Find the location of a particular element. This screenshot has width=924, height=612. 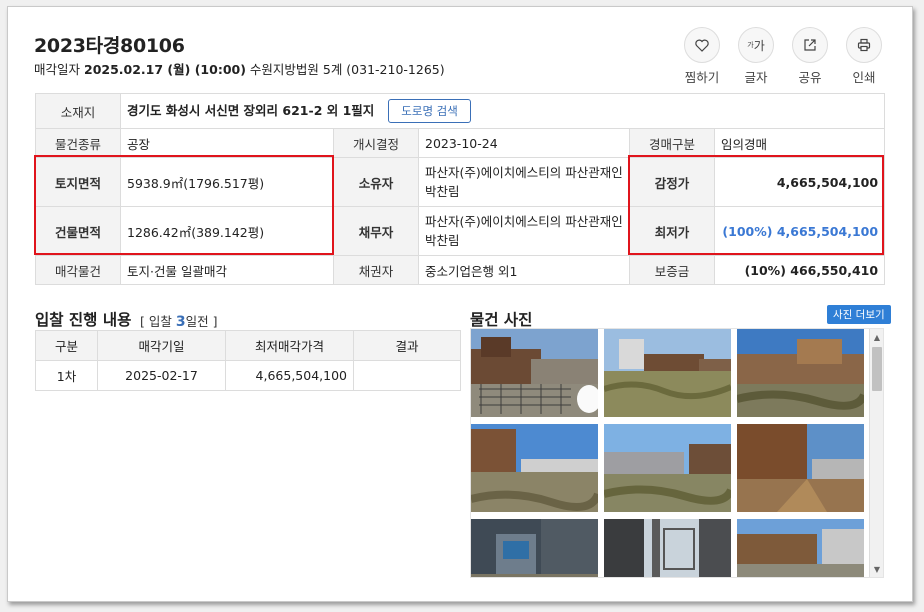

print-label: 인쇄 is located at coordinates (864, 77).